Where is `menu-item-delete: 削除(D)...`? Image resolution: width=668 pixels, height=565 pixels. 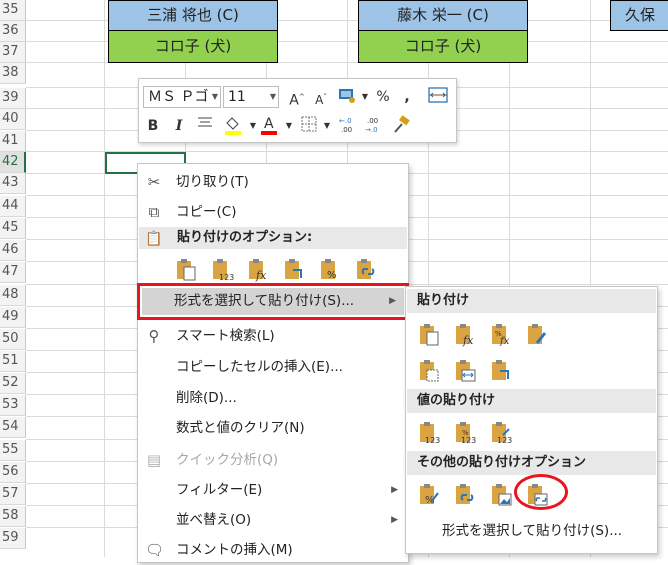 menu-item-delete: 削除(D)... is located at coordinates (273, 398).